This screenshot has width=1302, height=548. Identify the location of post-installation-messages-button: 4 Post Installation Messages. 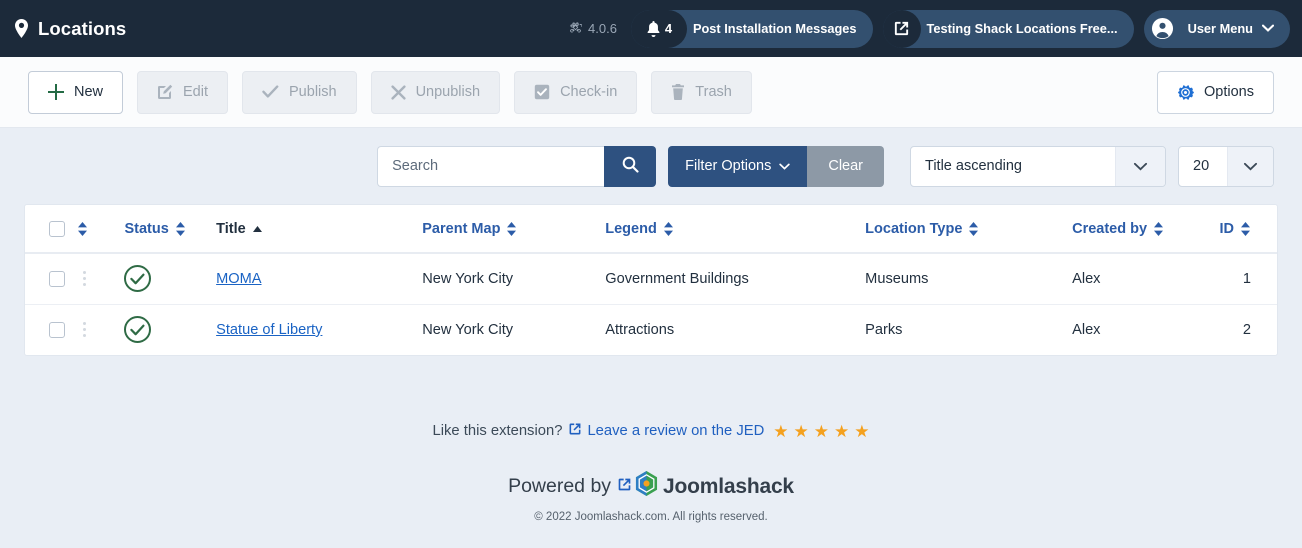
(751, 28).